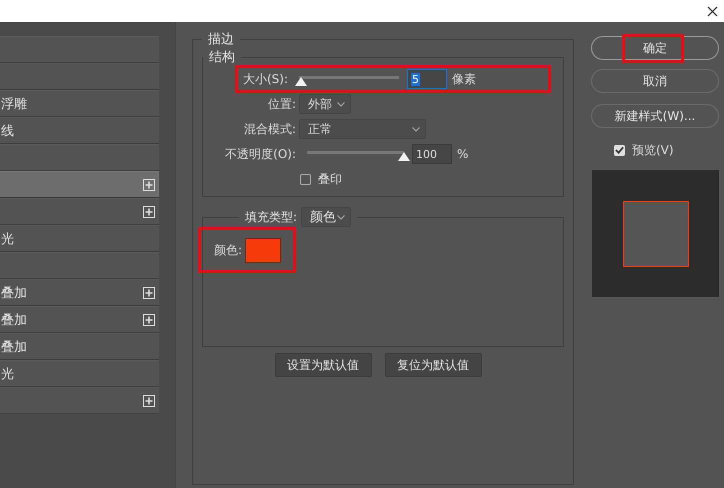 The width and height of the screenshot is (724, 488). Describe the element at coordinates (432, 154) in the screenshot. I see `opacity-input: 100` at that location.